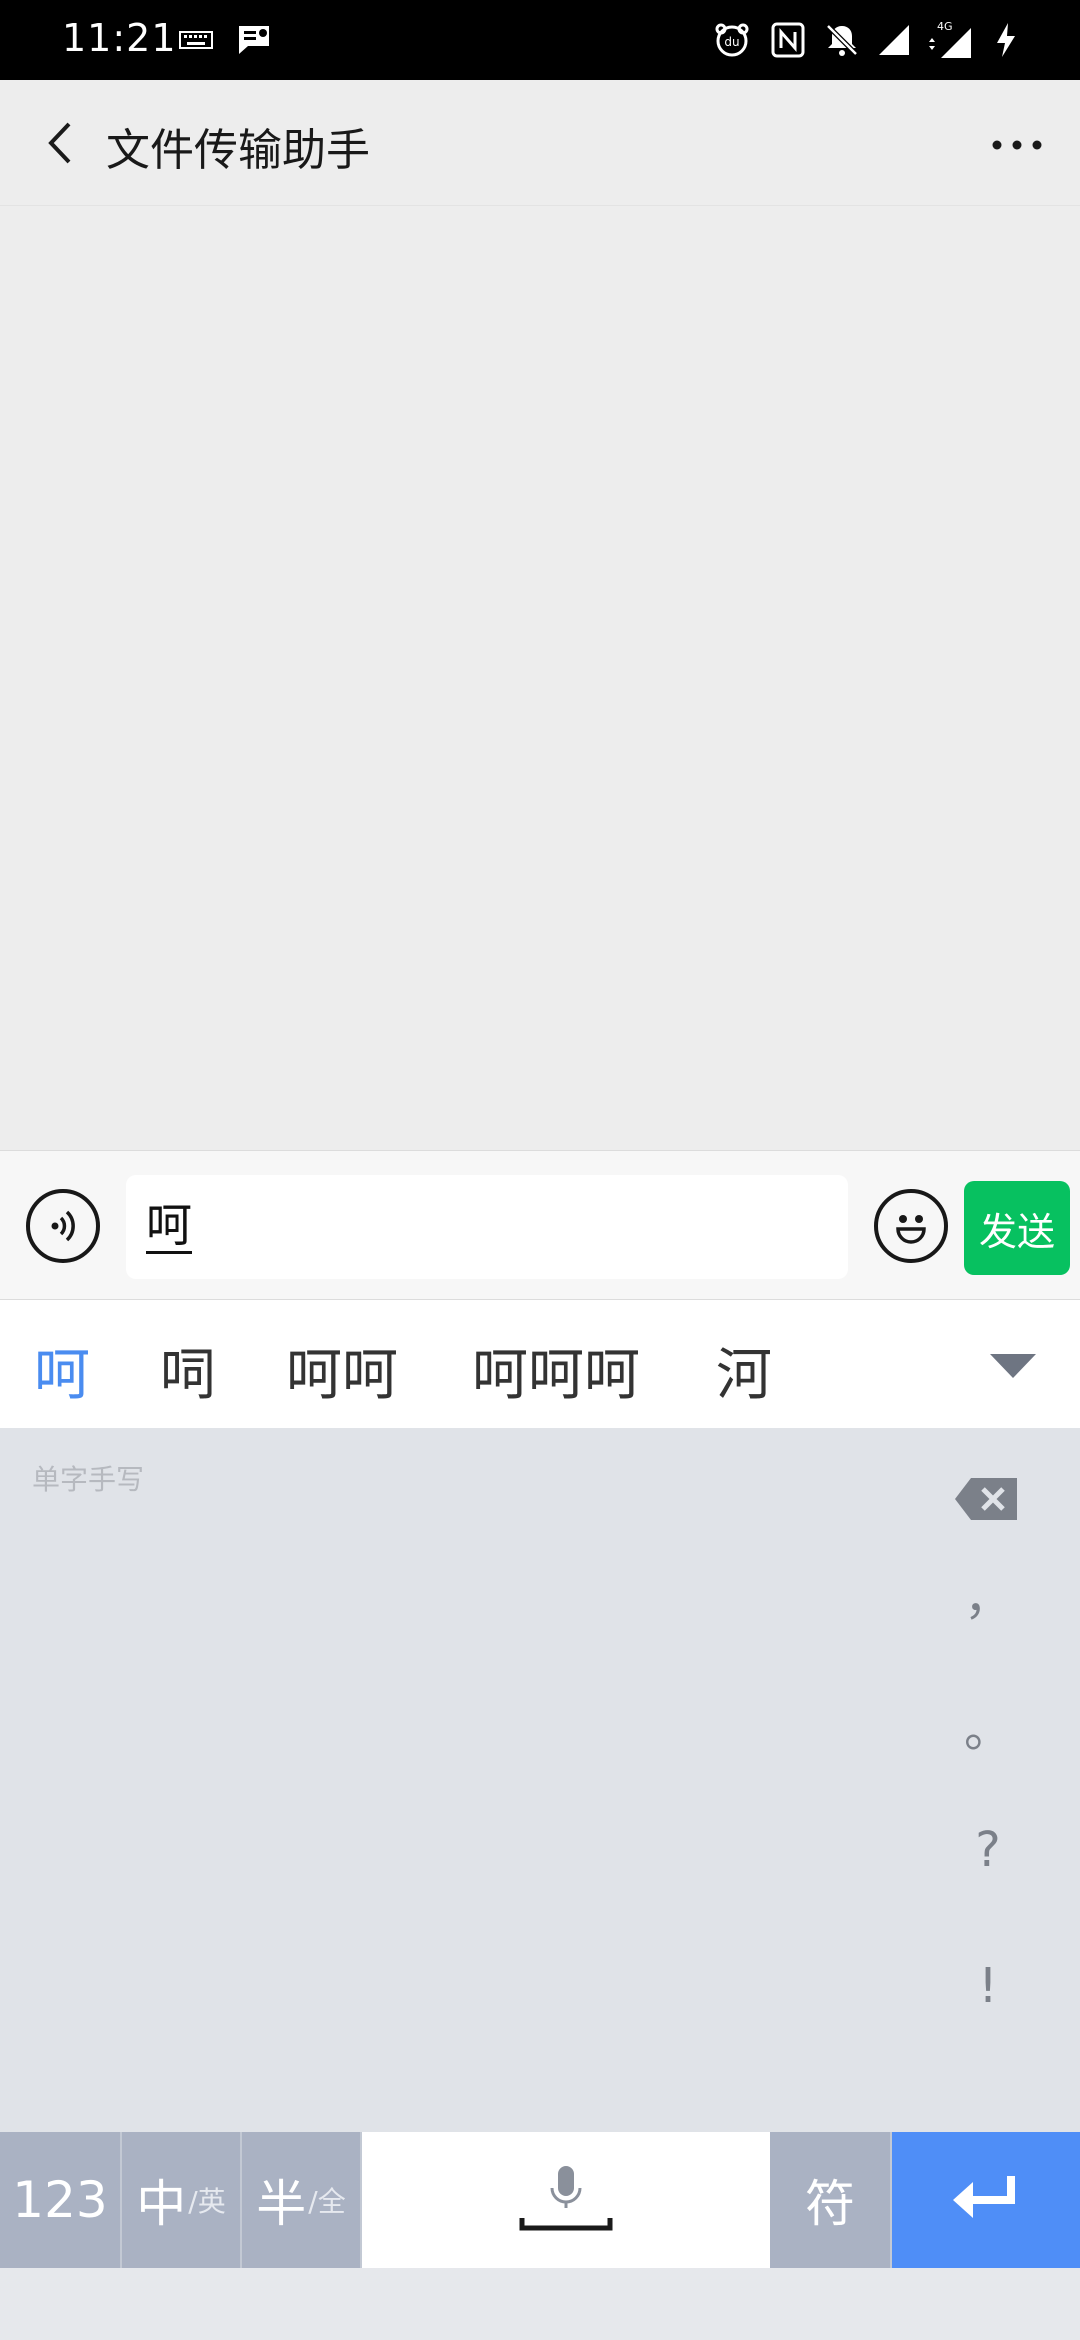 The height and width of the screenshot is (2340, 1080). What do you see at coordinates (1017, 1228) in the screenshot?
I see `send-button: 发送` at bounding box center [1017, 1228].